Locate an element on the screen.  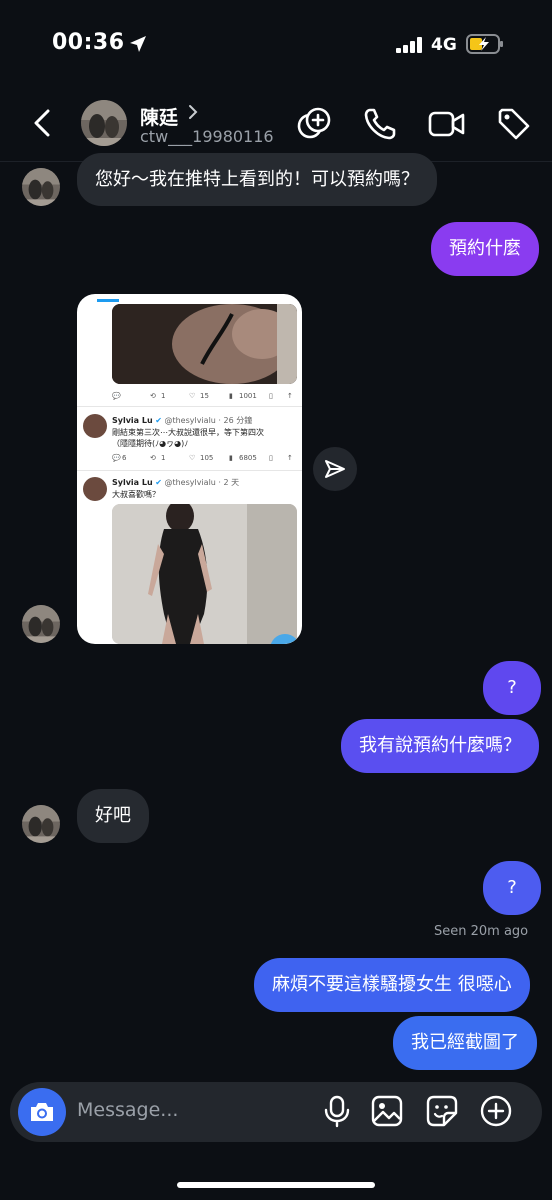
network-type: 4G is located at coordinates (444, 45).